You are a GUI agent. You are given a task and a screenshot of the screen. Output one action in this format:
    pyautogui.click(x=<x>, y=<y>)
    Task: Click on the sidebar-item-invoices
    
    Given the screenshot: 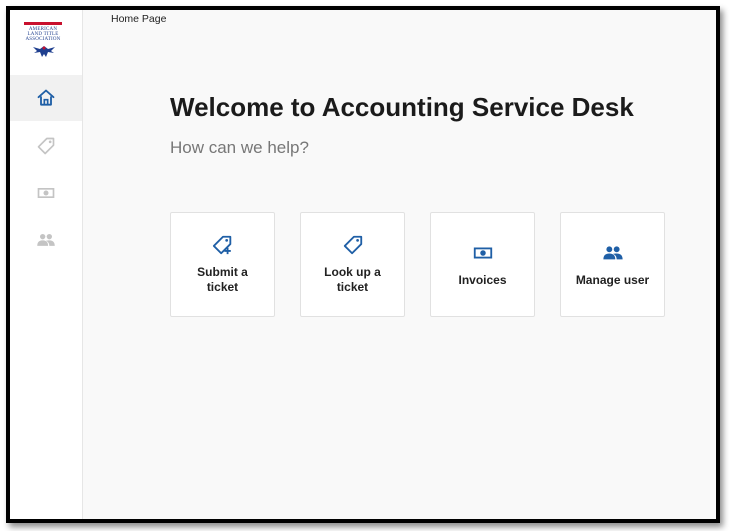 What is the action you would take?
    pyautogui.click(x=46, y=193)
    